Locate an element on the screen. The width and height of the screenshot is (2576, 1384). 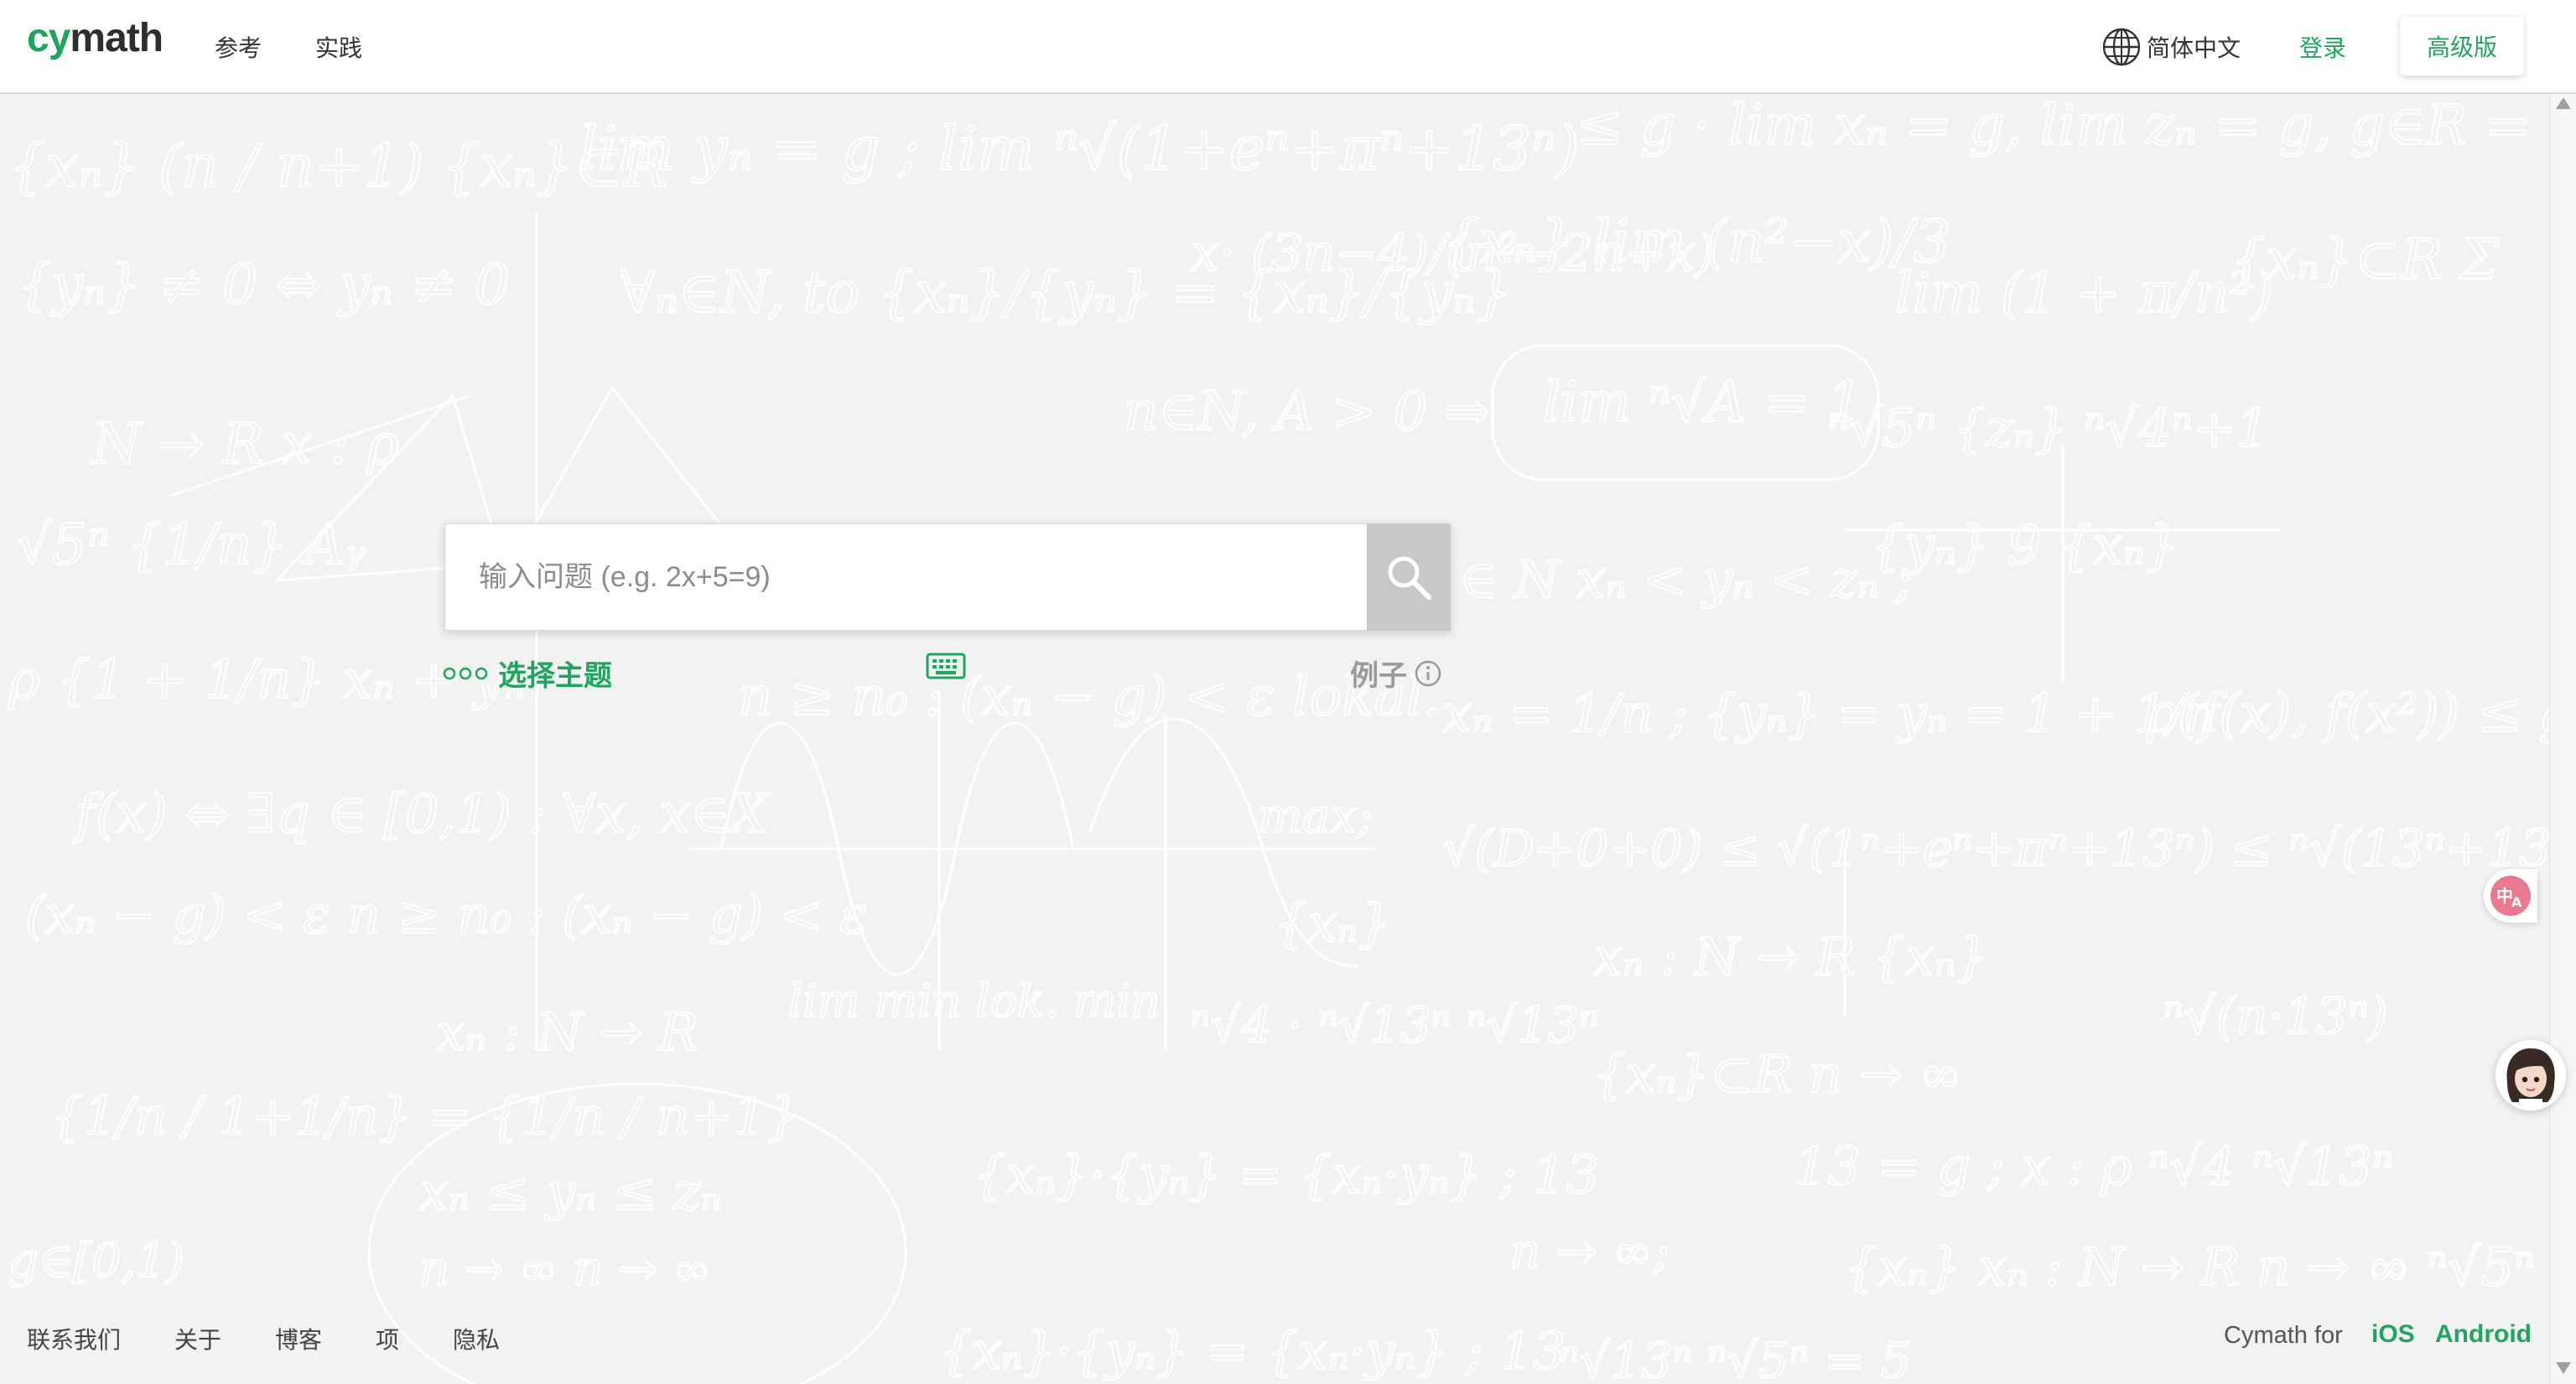
top-navigation-bar: cymath 参考 实践 简体中文 登录 高级版 is located at coordinates (1288, 47).